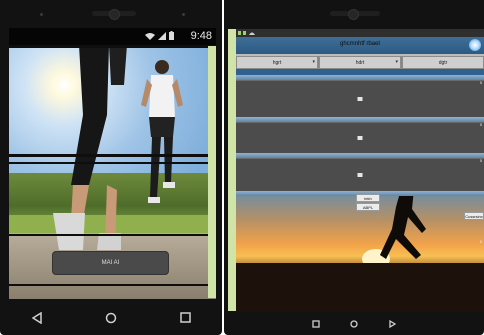  I want to click on content-panel-2: 5, so click(360, 138).